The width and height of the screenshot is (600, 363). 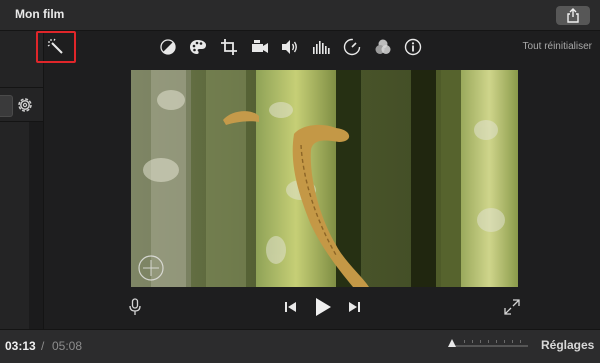 I want to click on filters-button, so click(x=383, y=47).